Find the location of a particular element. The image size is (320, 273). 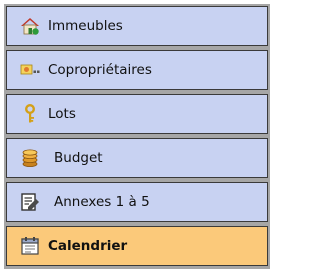

sidebar-item-label: Lots is located at coordinates (62, 114).